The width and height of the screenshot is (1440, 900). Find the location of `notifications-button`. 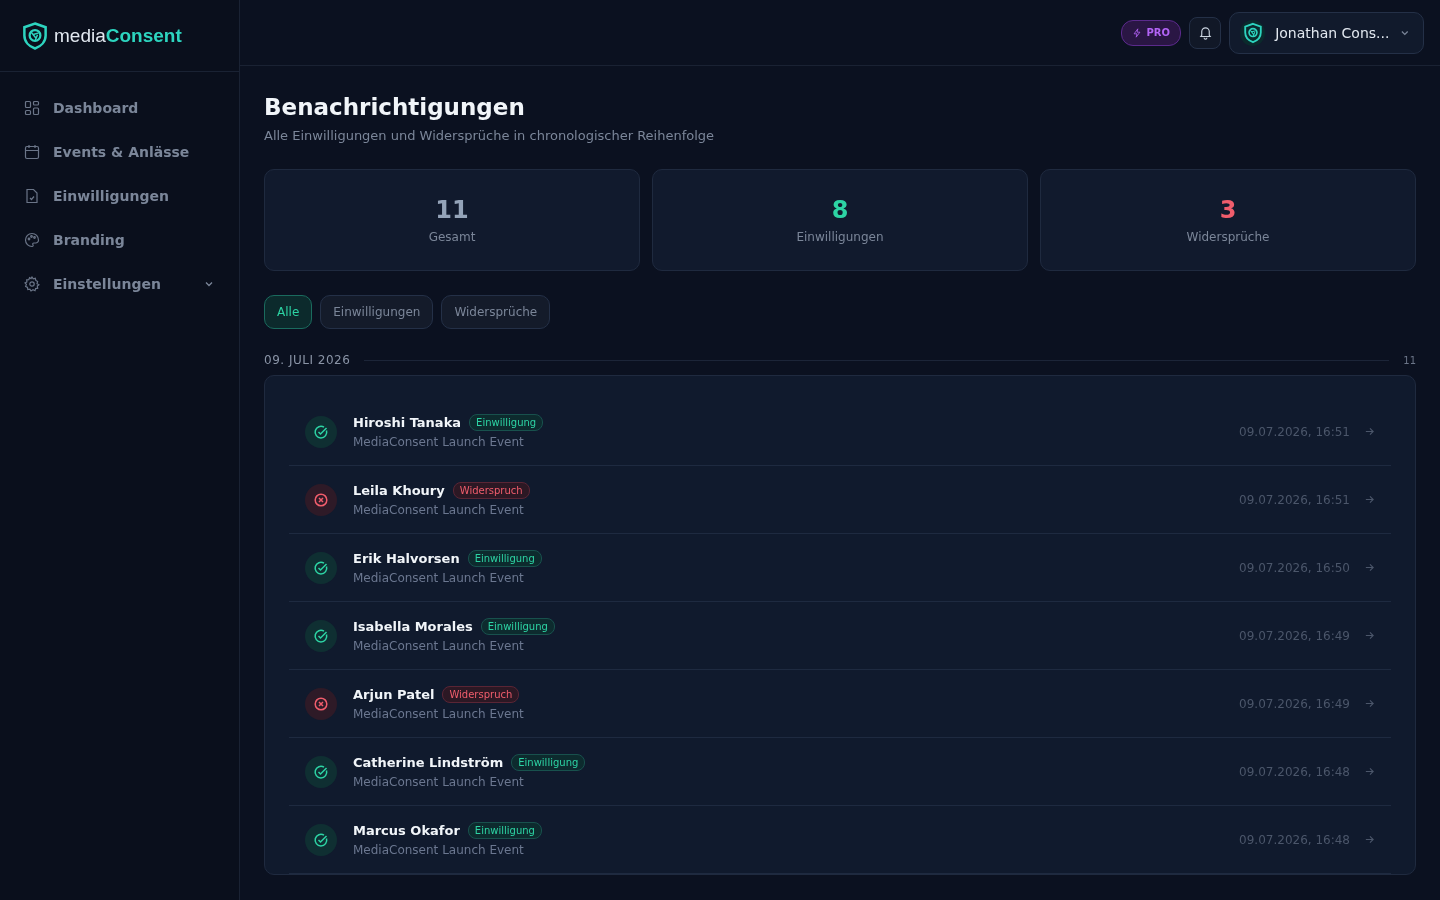

notifications-button is located at coordinates (1205, 32).